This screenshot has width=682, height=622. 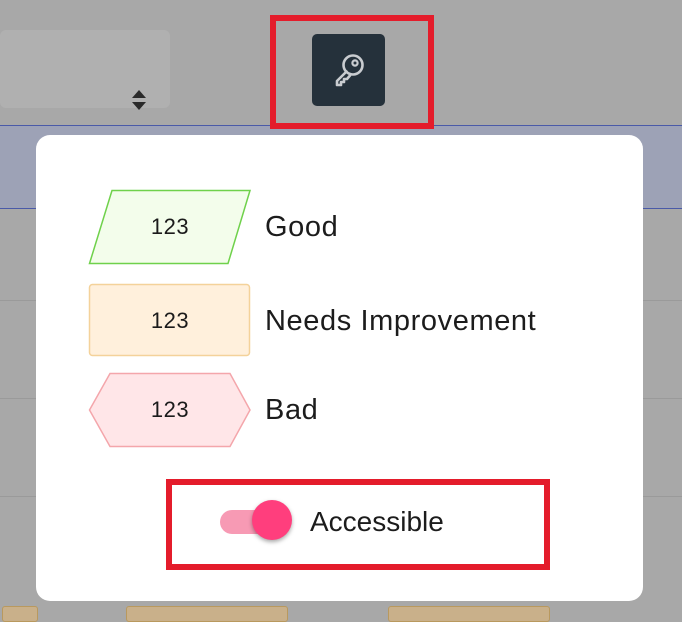 I want to click on legend-swatch-good: 123, so click(x=170, y=227).